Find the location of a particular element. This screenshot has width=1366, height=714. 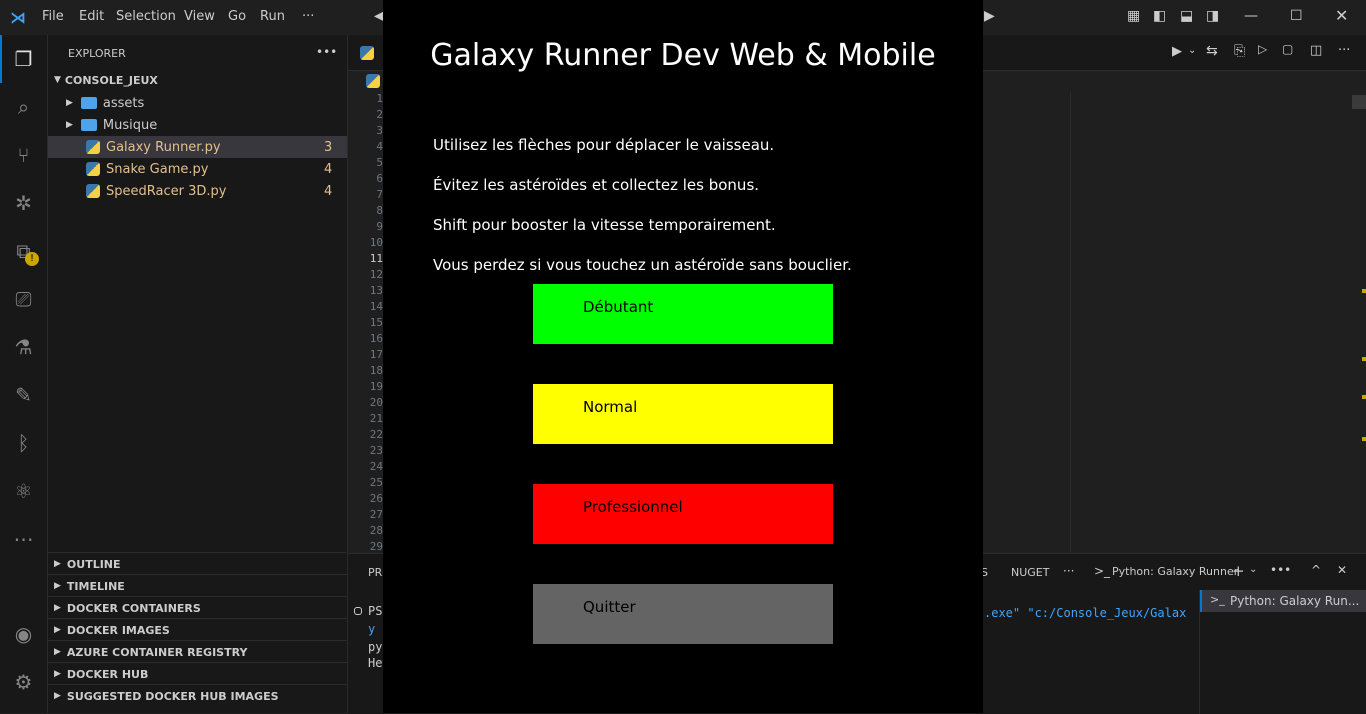

difficulty-normal-button: Normal is located at coordinates (683, 414).